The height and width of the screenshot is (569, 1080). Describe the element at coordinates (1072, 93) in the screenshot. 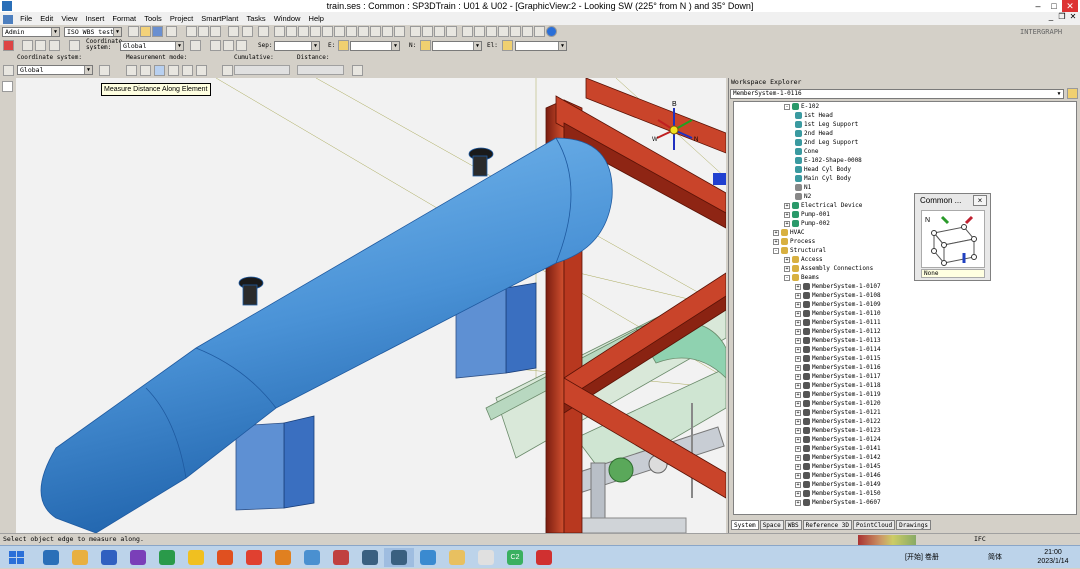

I see `folder-icon` at that location.